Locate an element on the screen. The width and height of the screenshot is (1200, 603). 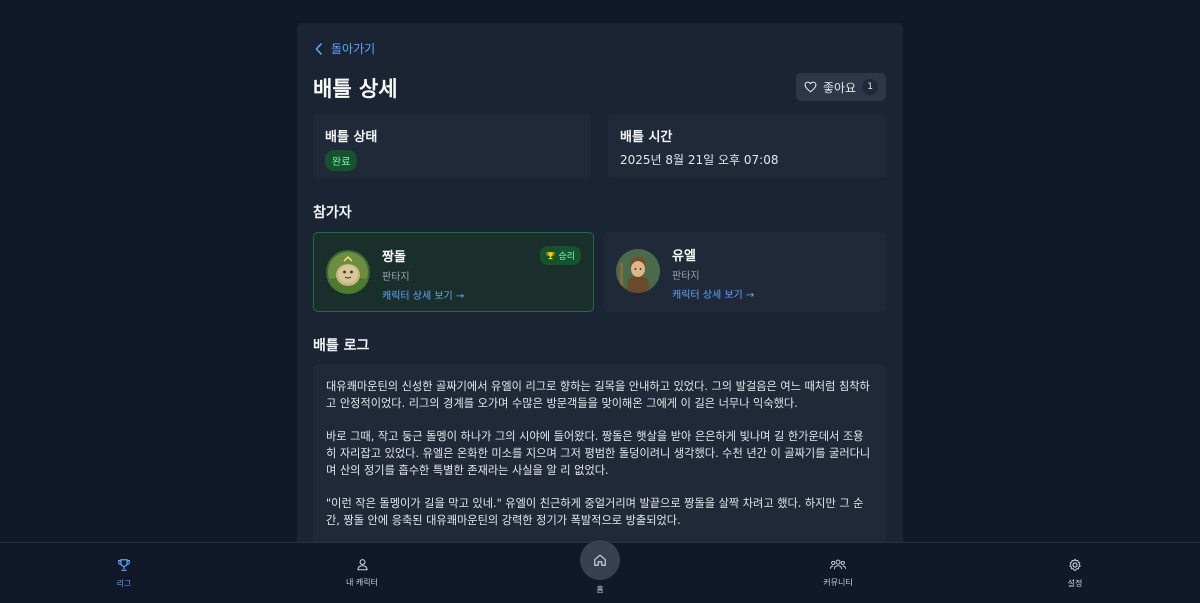
nav-item-home is located at coordinates (600, 560).